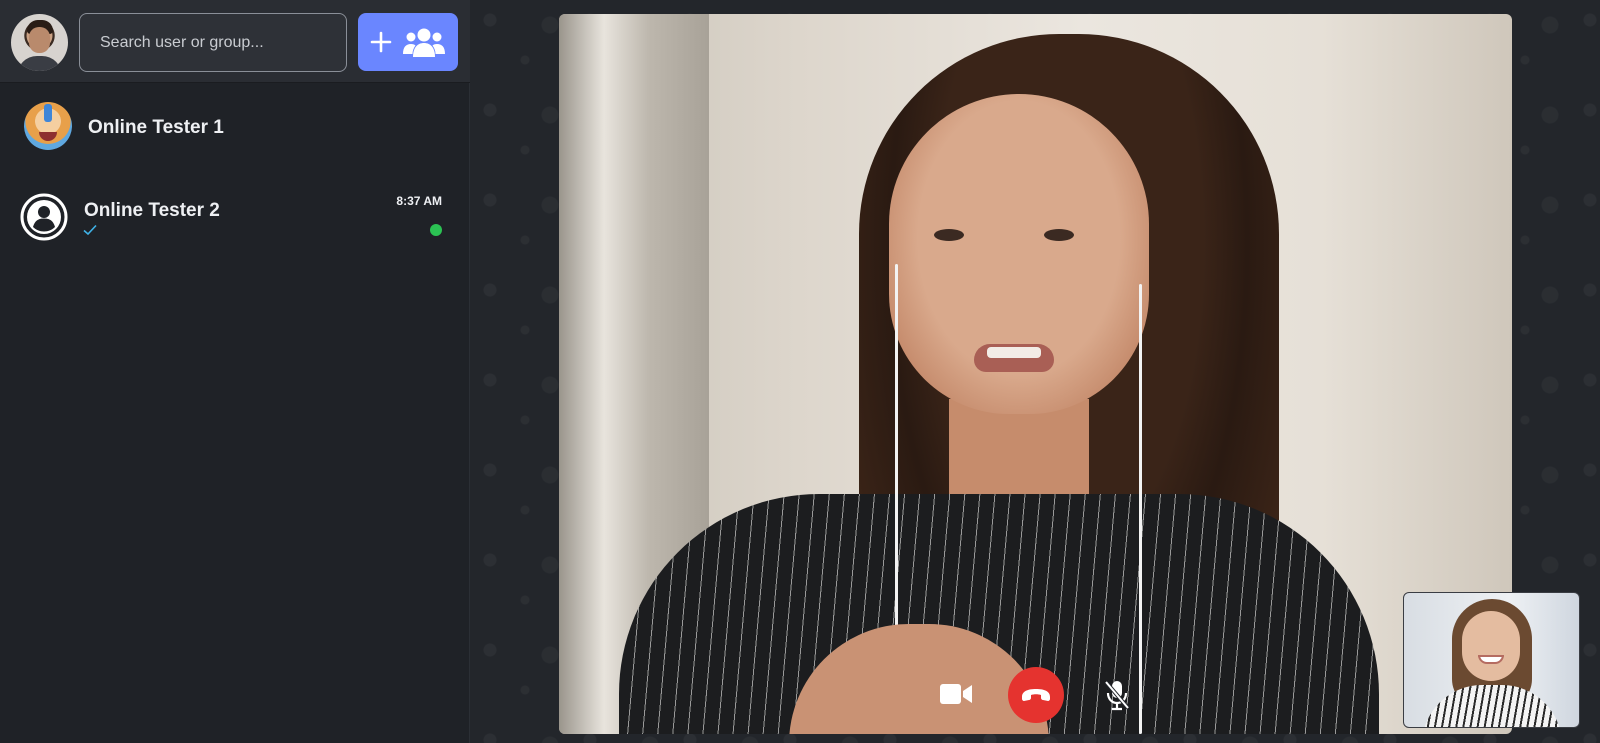 This screenshot has height=743, width=1600. I want to click on chat-name: Online Tester 2, so click(152, 210).